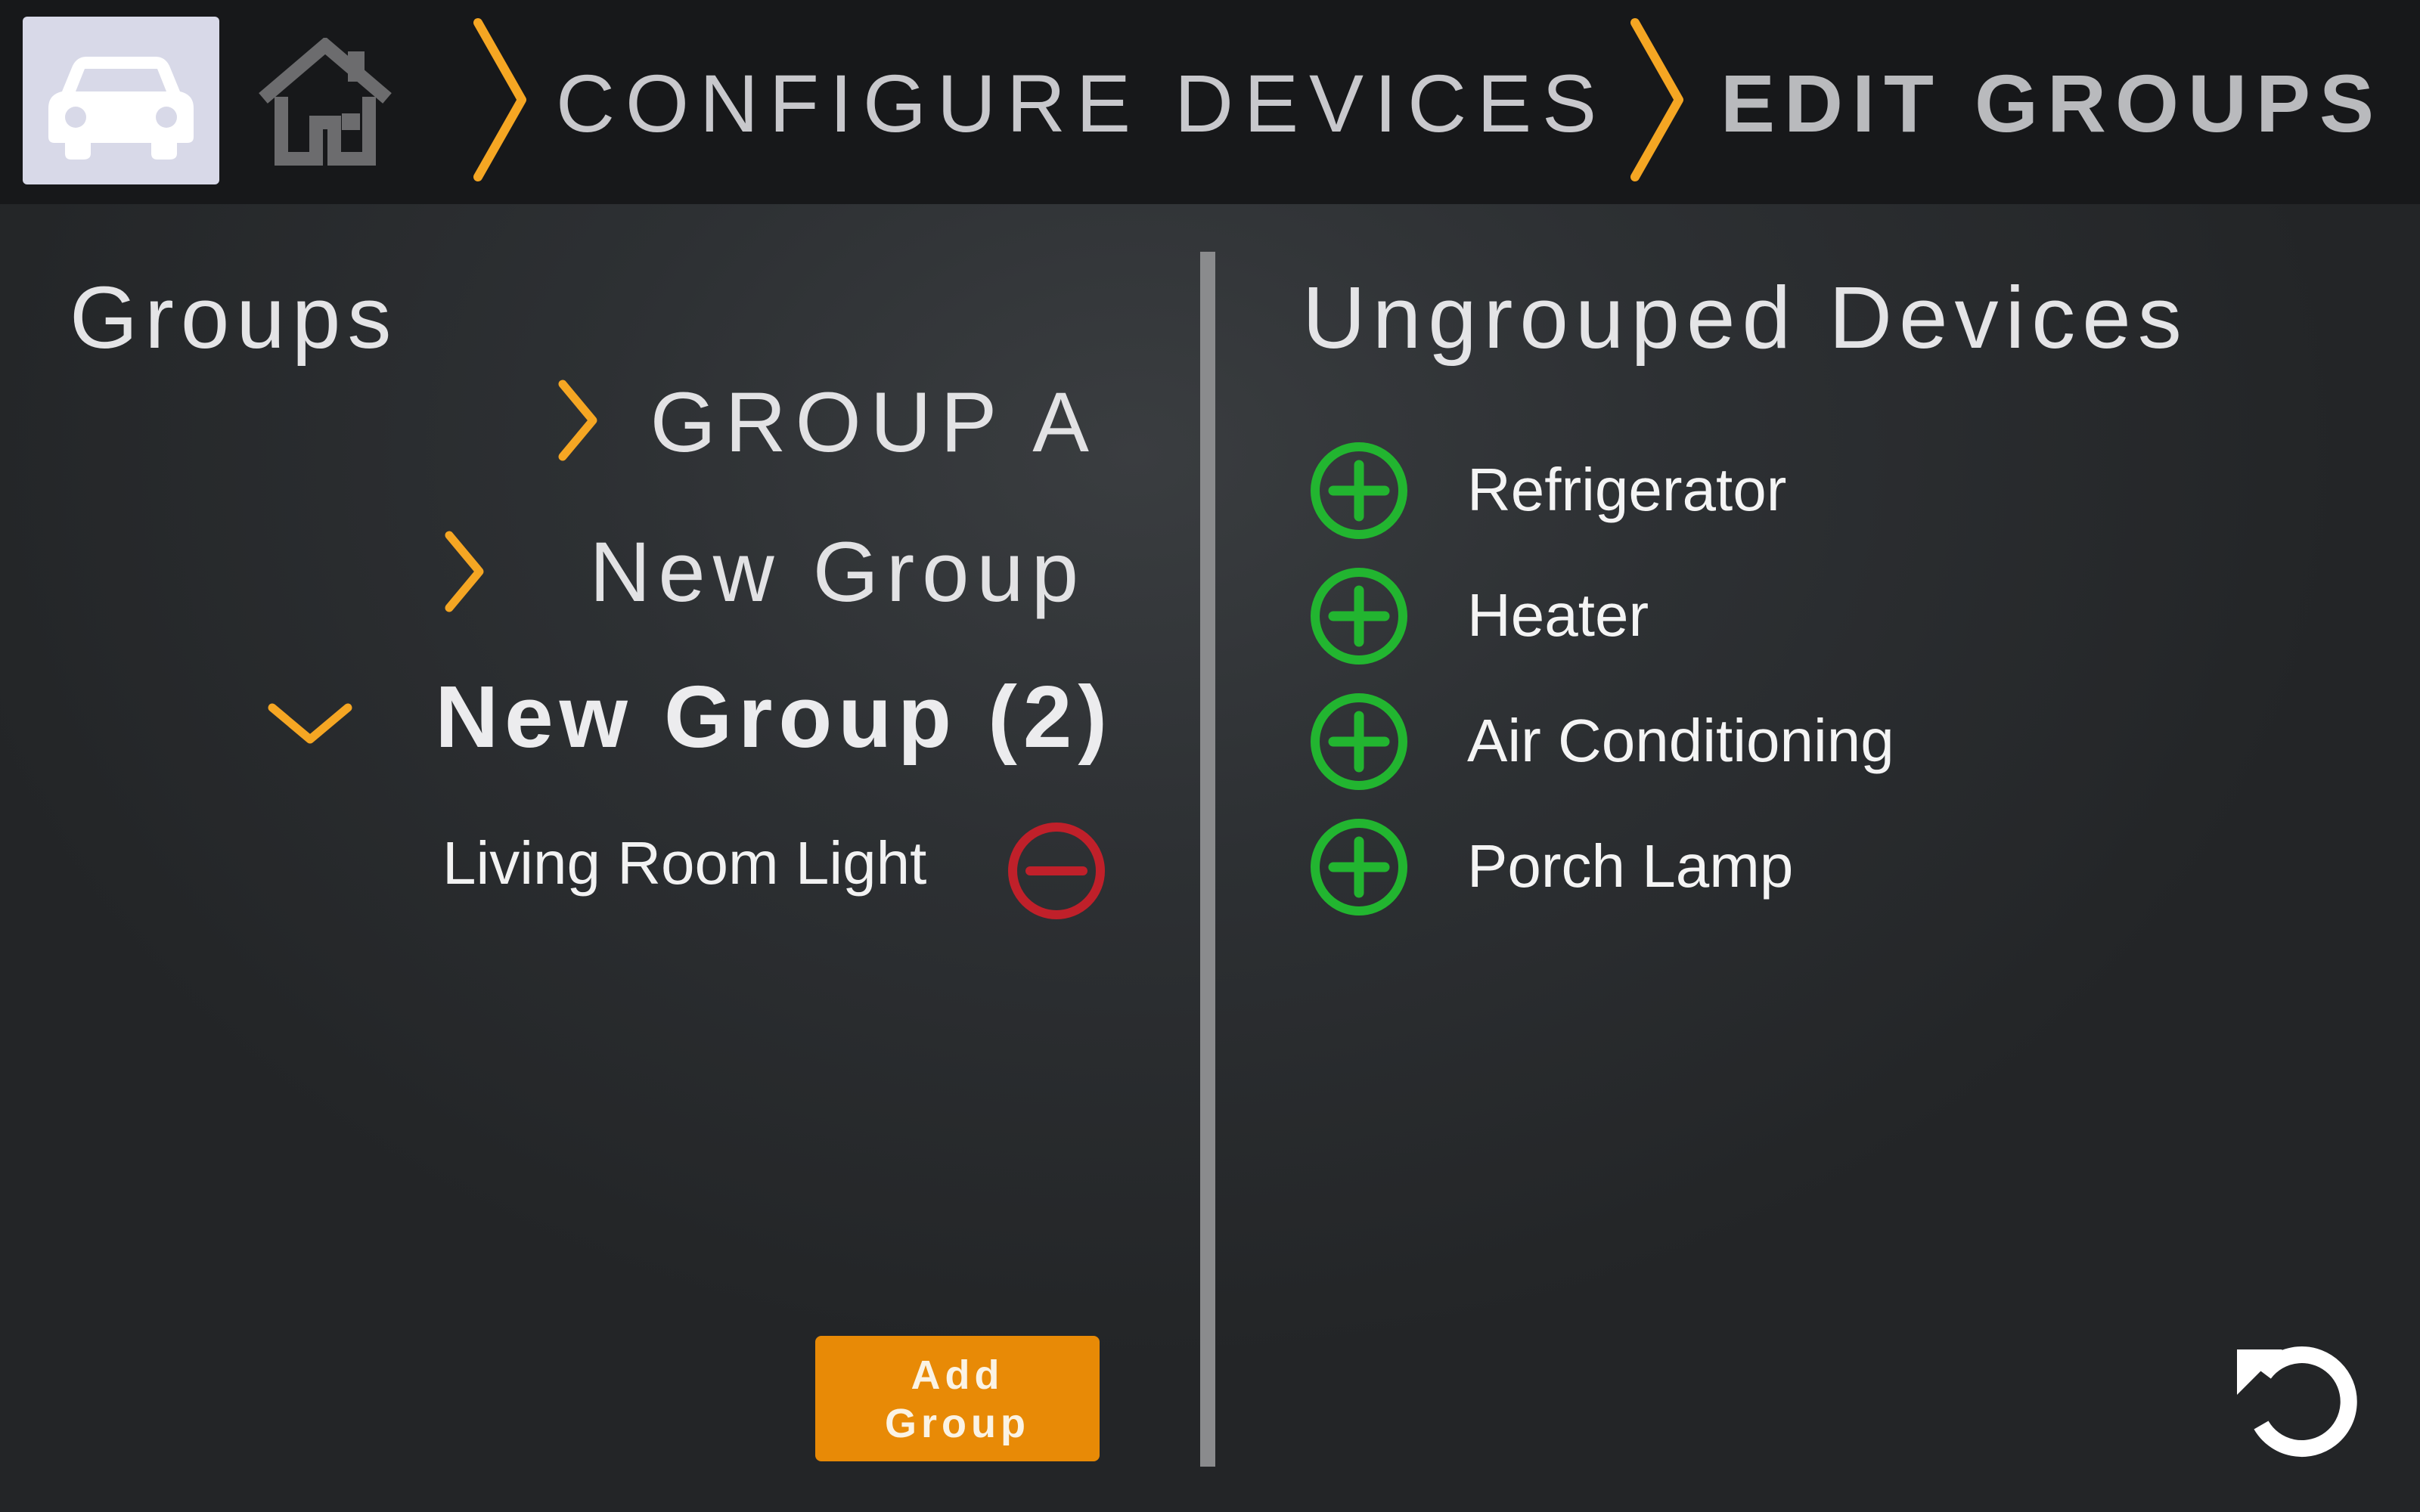 This screenshot has width=2420, height=1512. I want to click on add-group-label-line2: Group, so click(957, 1423).